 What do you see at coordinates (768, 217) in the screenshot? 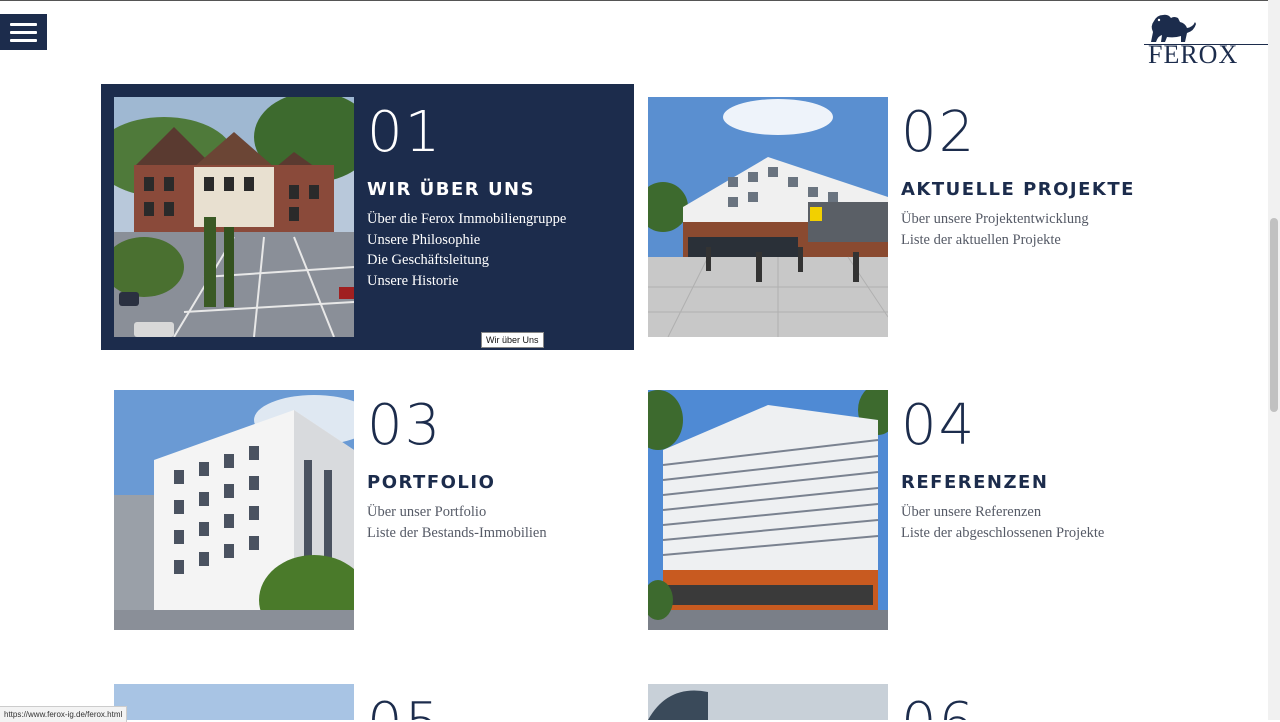
I see `project-rendering-photo` at bounding box center [768, 217].